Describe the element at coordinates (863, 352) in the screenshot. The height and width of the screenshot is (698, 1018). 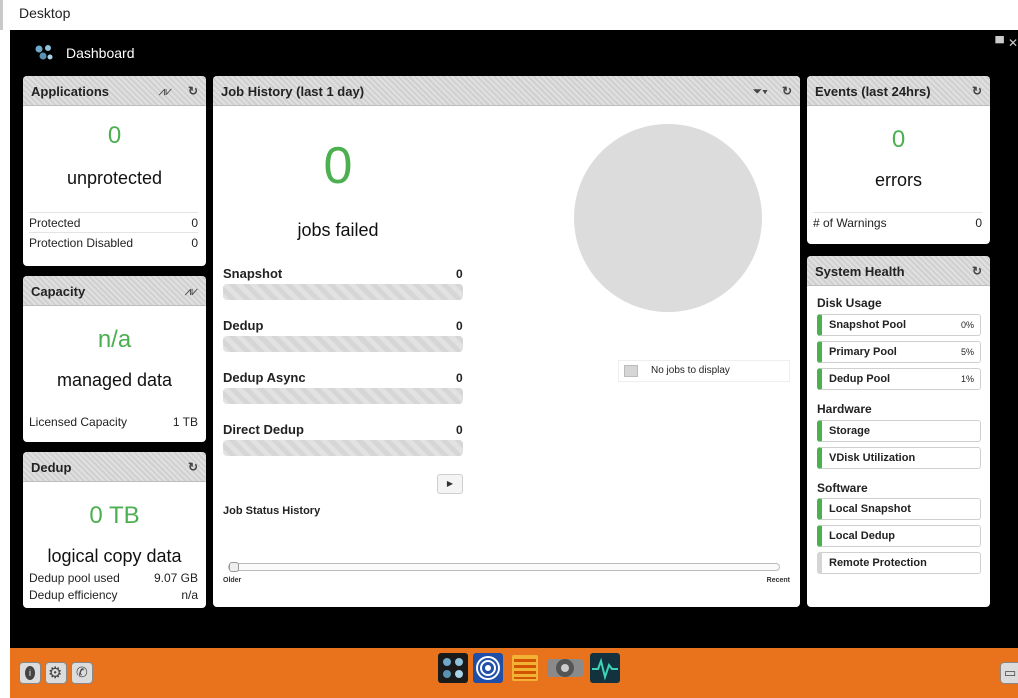
I see `primary-pool-label: Primary Pool` at that location.